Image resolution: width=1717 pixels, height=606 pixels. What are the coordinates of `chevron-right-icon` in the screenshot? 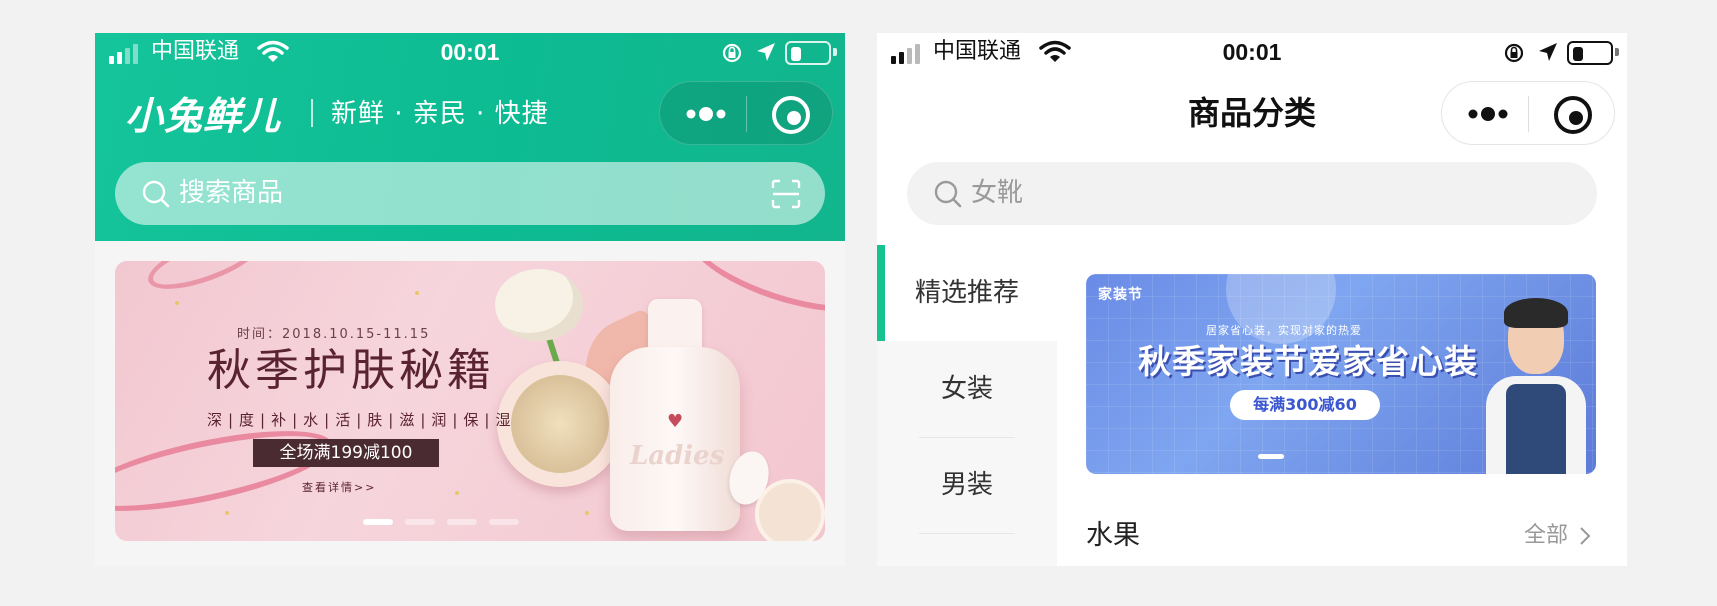 It's located at (1585, 536).